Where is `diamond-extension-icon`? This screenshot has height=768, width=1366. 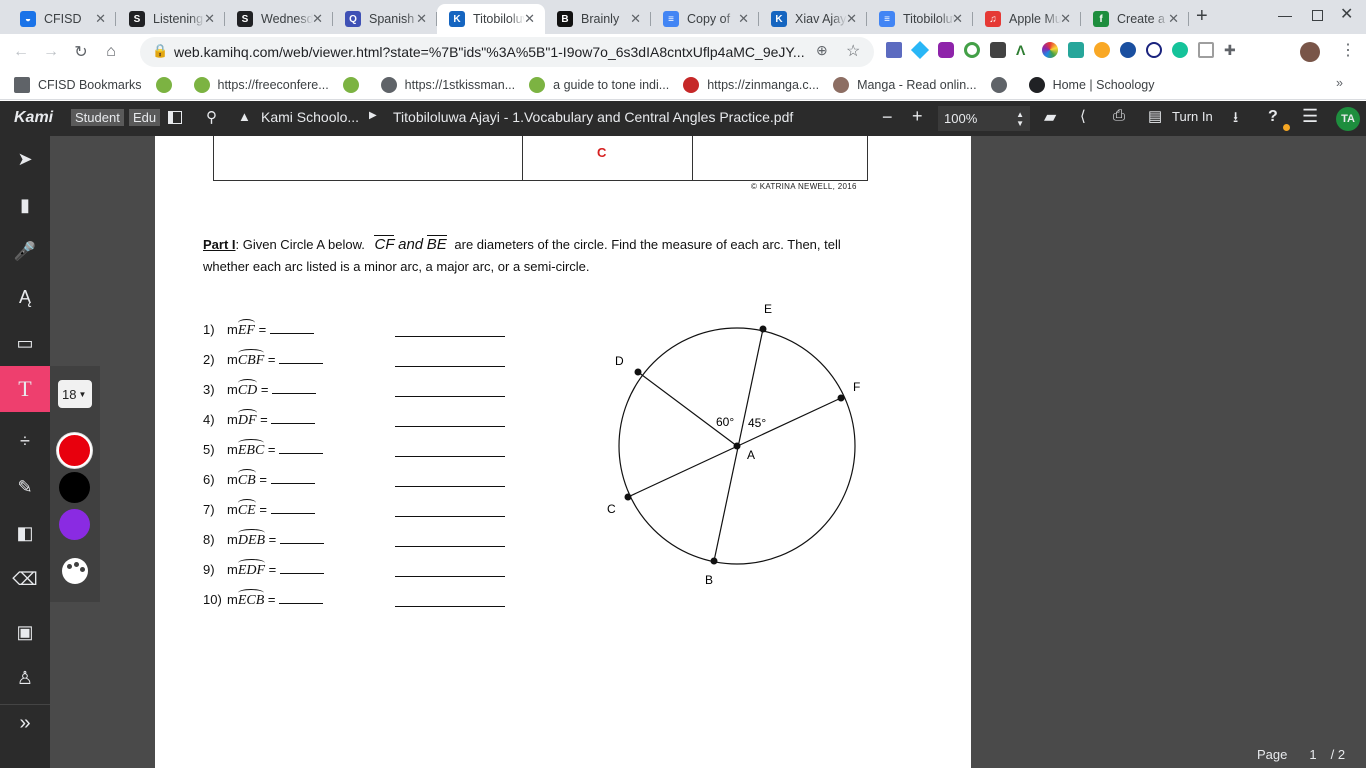 diamond-extension-icon is located at coordinates (920, 50).